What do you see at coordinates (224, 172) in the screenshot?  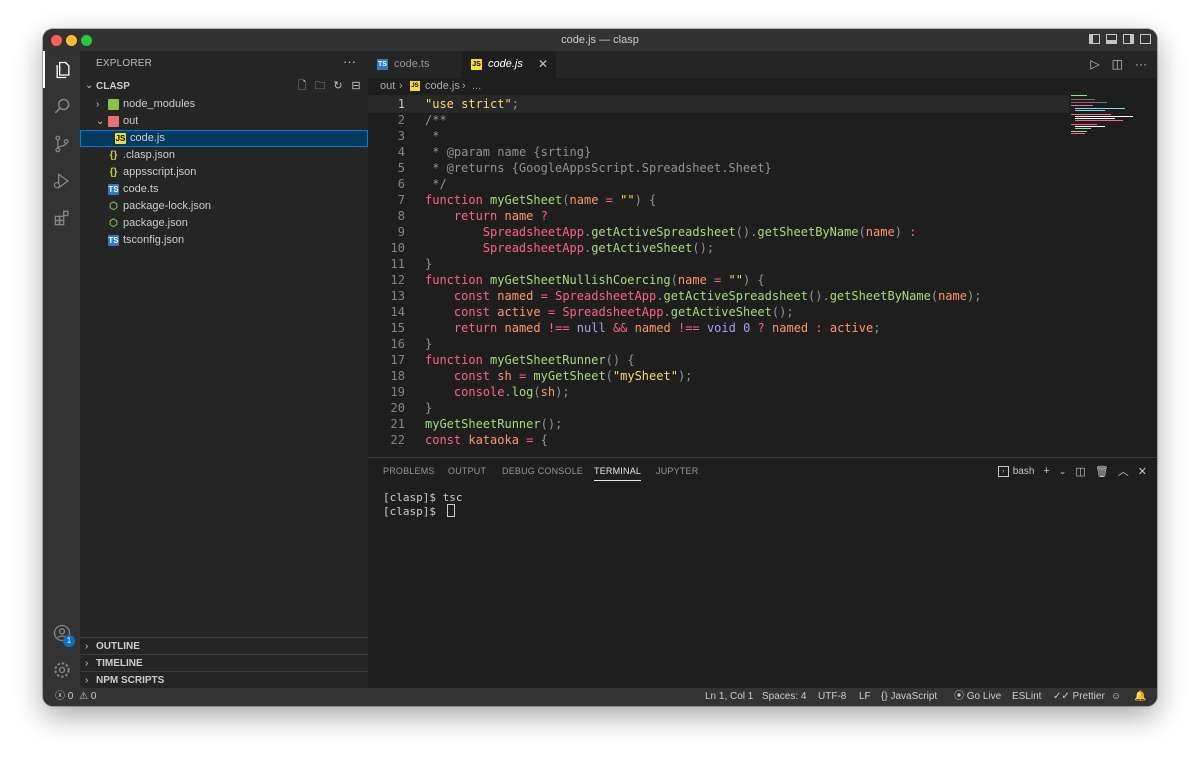 I see `tree-item-appsscript-json: {} appsscript.json` at bounding box center [224, 172].